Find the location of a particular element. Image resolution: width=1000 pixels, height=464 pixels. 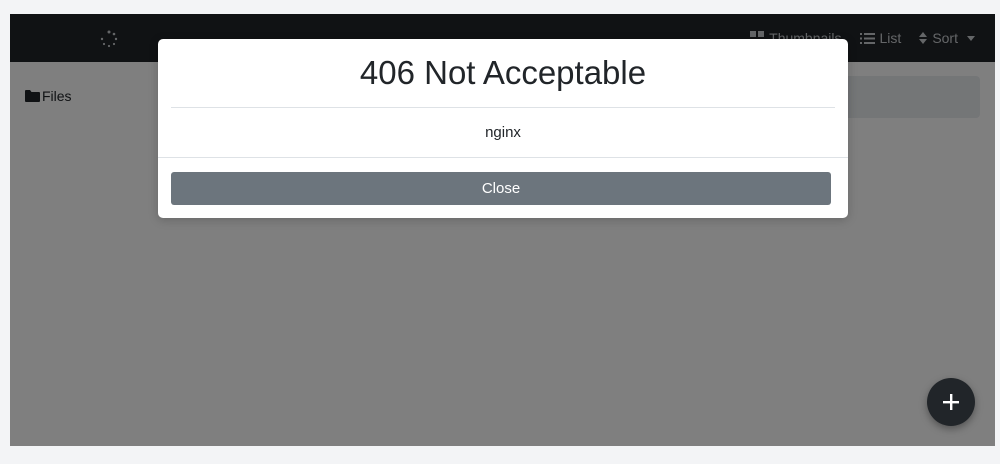

modal-header: 406 Not Acceptable is located at coordinates (503, 73).